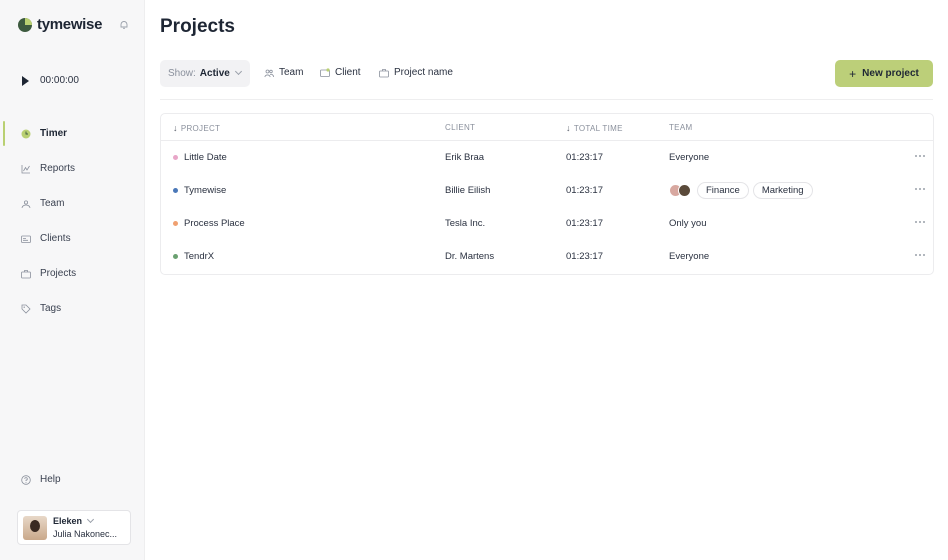 The width and height of the screenshot is (948, 560). I want to click on sidebar-item-tags: Tags, so click(72, 308).